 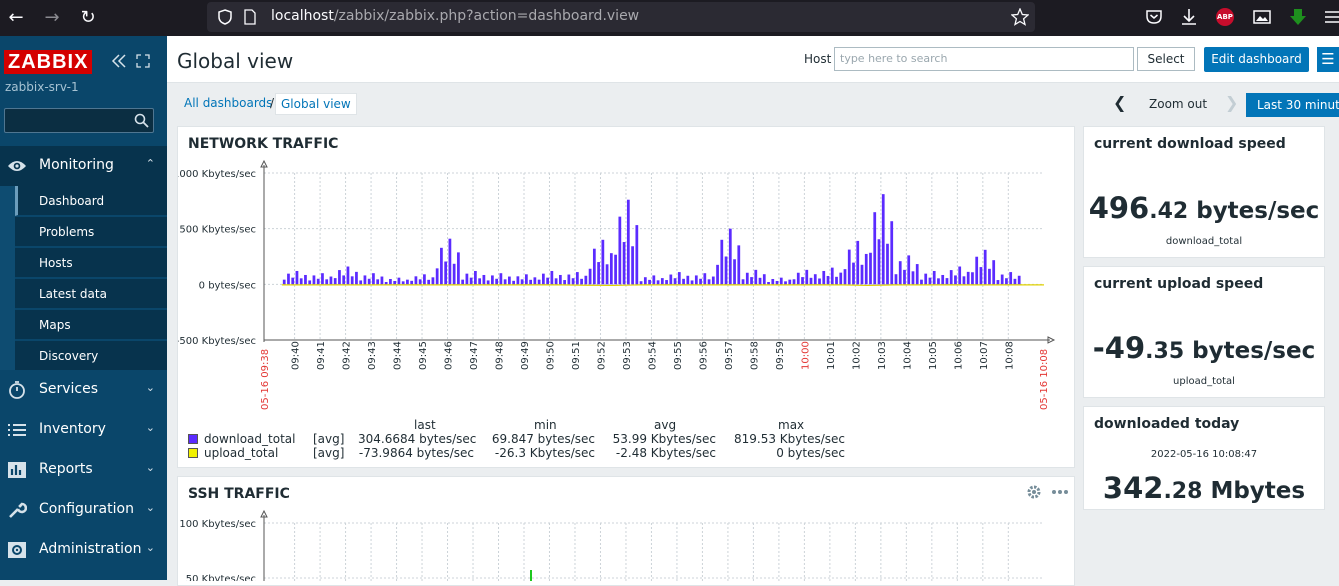 What do you see at coordinates (83, 550) in the screenshot?
I see `sidebar-item-administration: Administration ⌄` at bounding box center [83, 550].